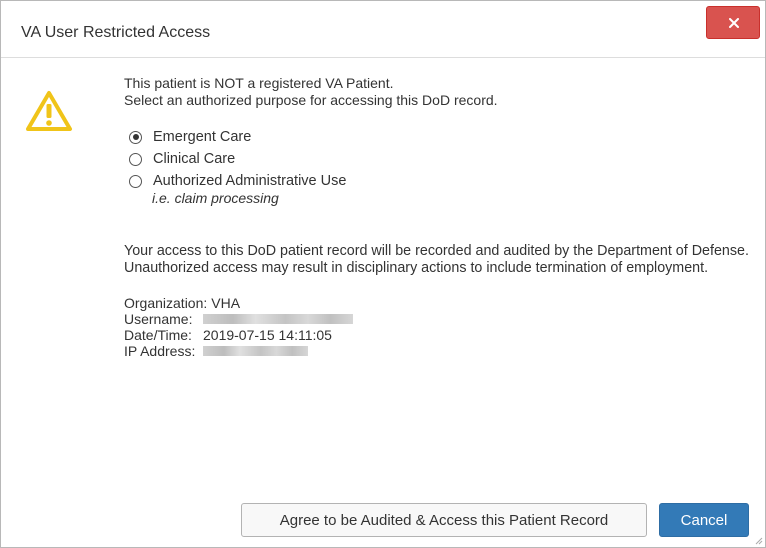  I want to click on cancel-button: Cancel, so click(704, 520).